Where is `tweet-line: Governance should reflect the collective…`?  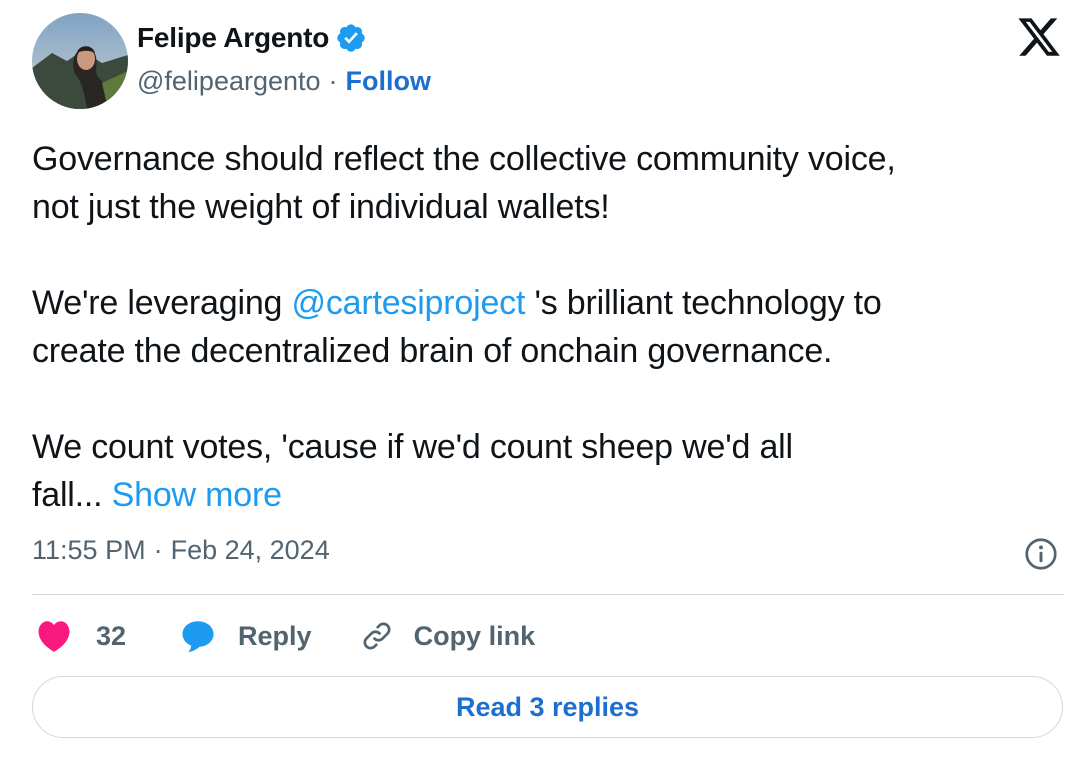
tweet-line: Governance should reflect the collective… is located at coordinates (464, 159).